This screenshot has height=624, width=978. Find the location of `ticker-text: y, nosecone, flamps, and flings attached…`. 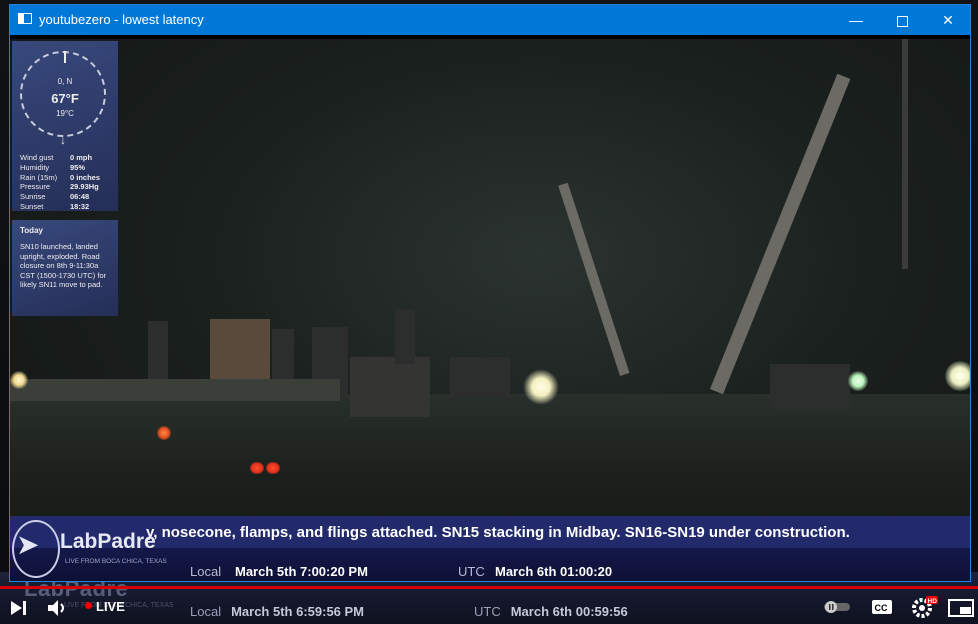

ticker-text: y, nosecone, flamps, and flings attached… is located at coordinates (498, 532).